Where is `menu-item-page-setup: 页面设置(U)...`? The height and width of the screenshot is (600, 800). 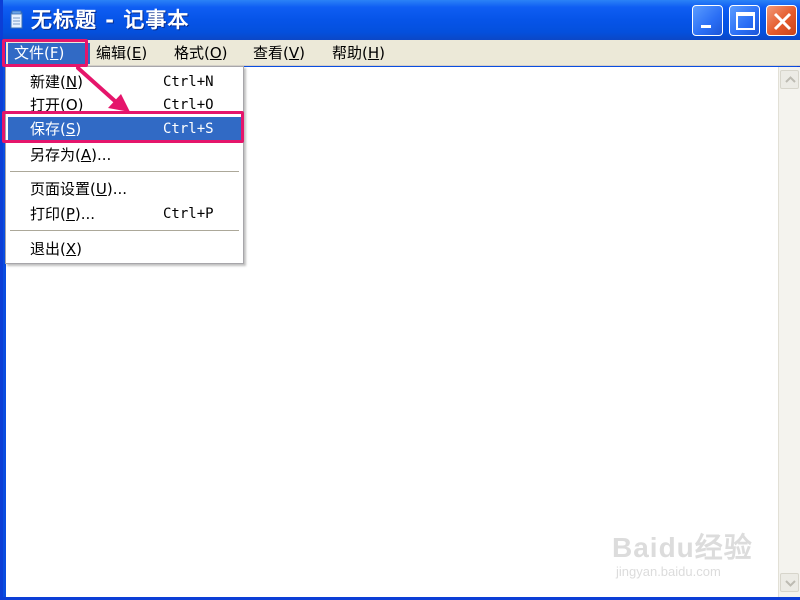 menu-item-page-setup: 页面设置(U)... is located at coordinates (124, 189).